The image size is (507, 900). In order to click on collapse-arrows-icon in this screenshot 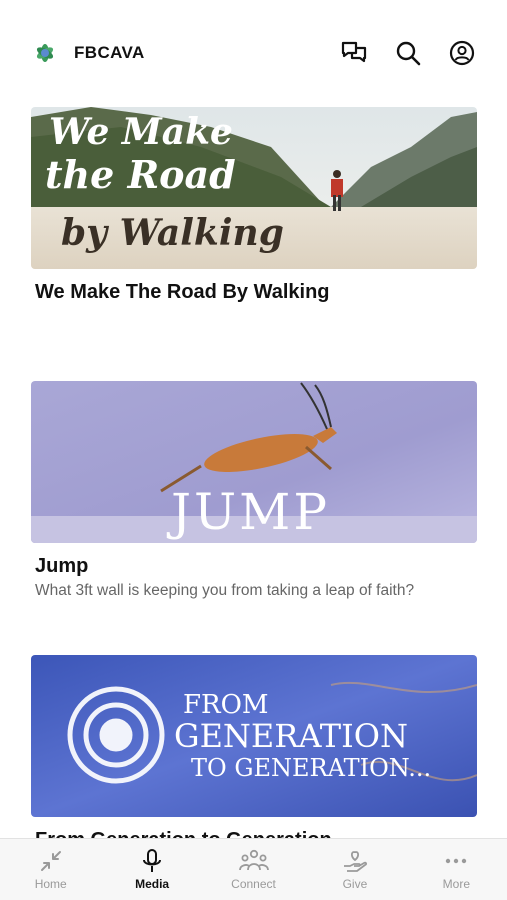, I will do `click(50, 861)`.